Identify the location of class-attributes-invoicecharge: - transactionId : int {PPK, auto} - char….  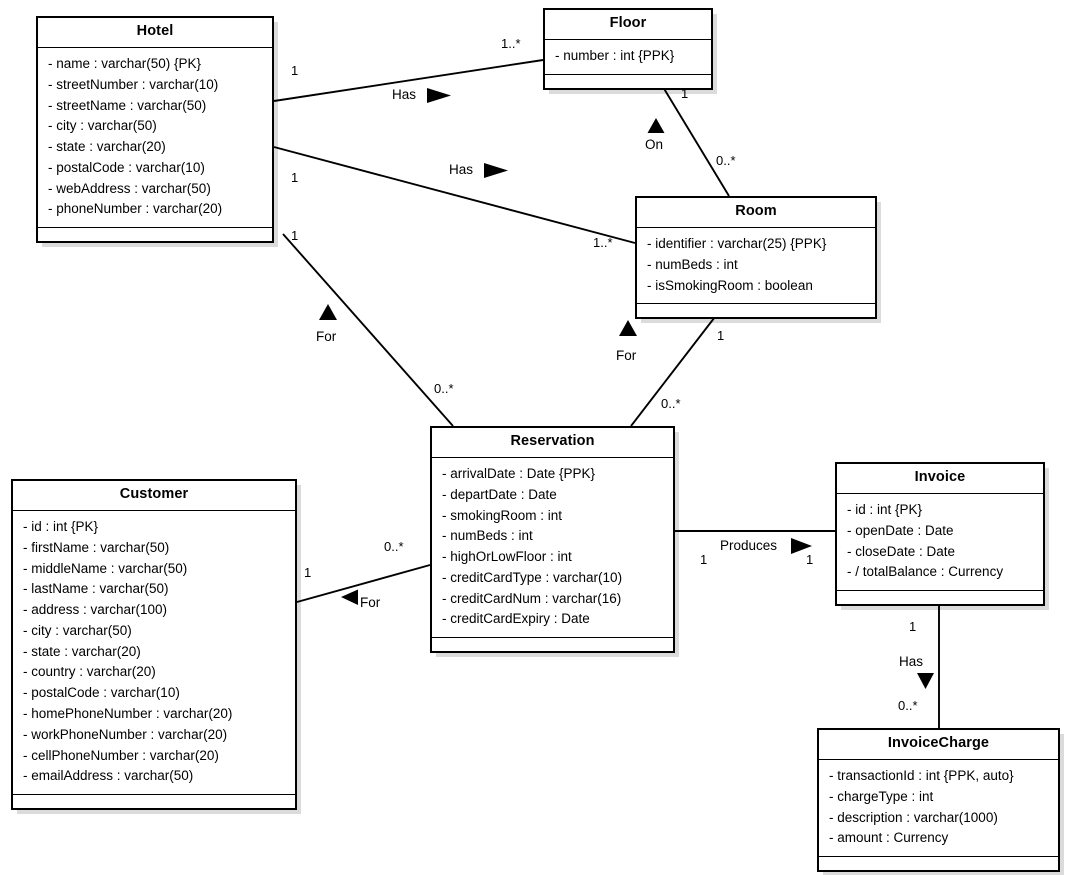
(938, 809).